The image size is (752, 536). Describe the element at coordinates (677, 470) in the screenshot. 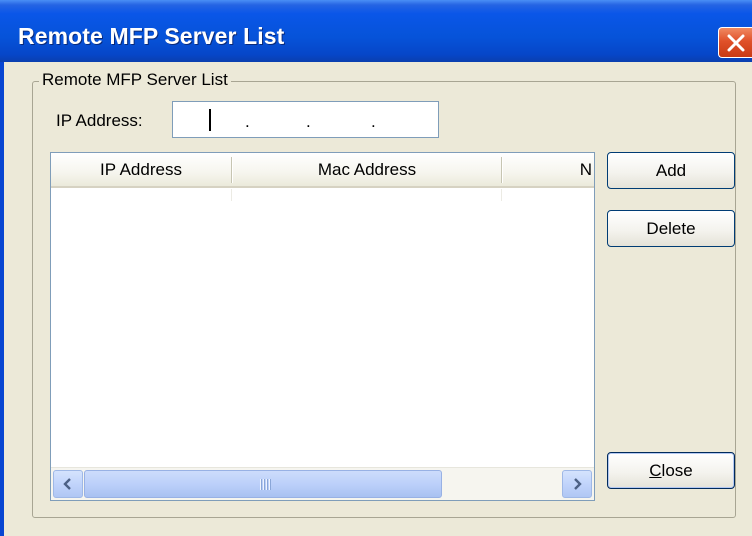

I see `close-button-label: lose` at that location.